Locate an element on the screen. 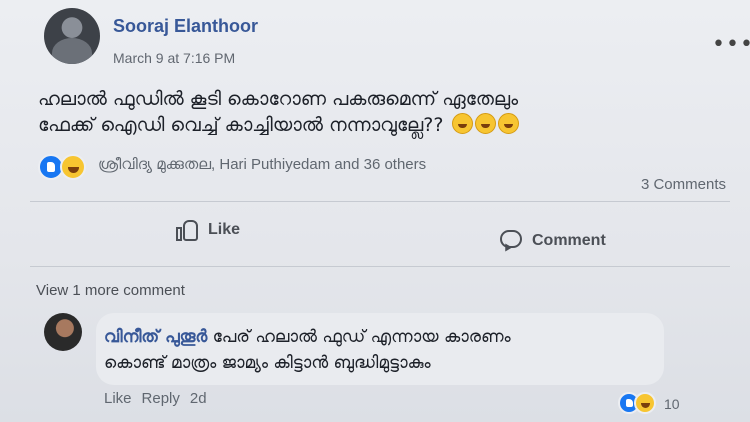 The image size is (750, 422). post-text-line-1: ഹലാൽ ഫുഡിൽ കൂടി കൊറോണ പകരുമെന്ന് ഏതേലും is located at coordinates (278, 99).